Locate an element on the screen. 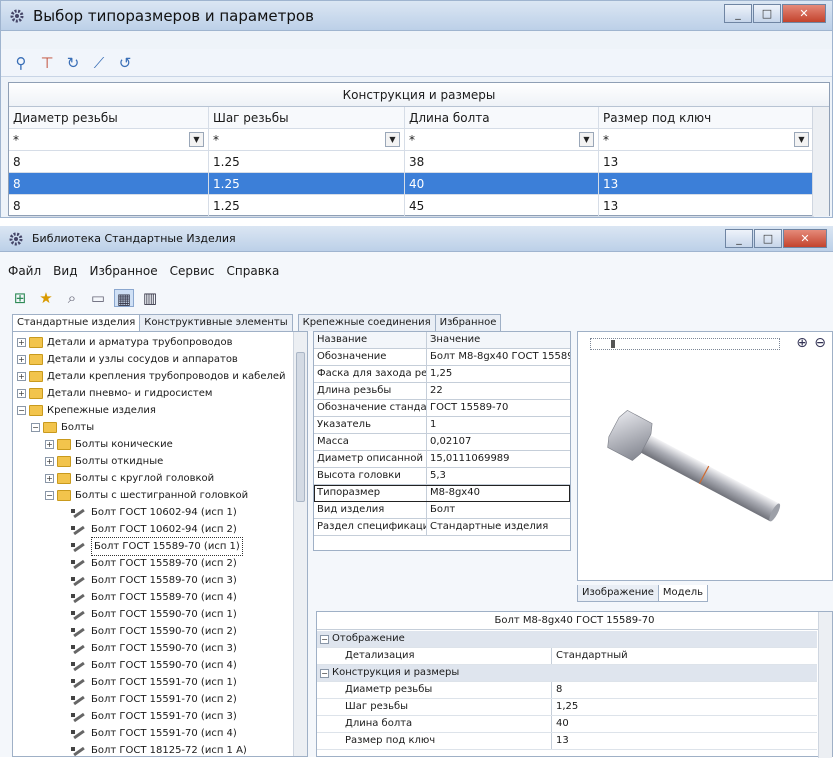 The width and height of the screenshot is (833, 758). scroll-thumb is located at coordinates (300, 427).